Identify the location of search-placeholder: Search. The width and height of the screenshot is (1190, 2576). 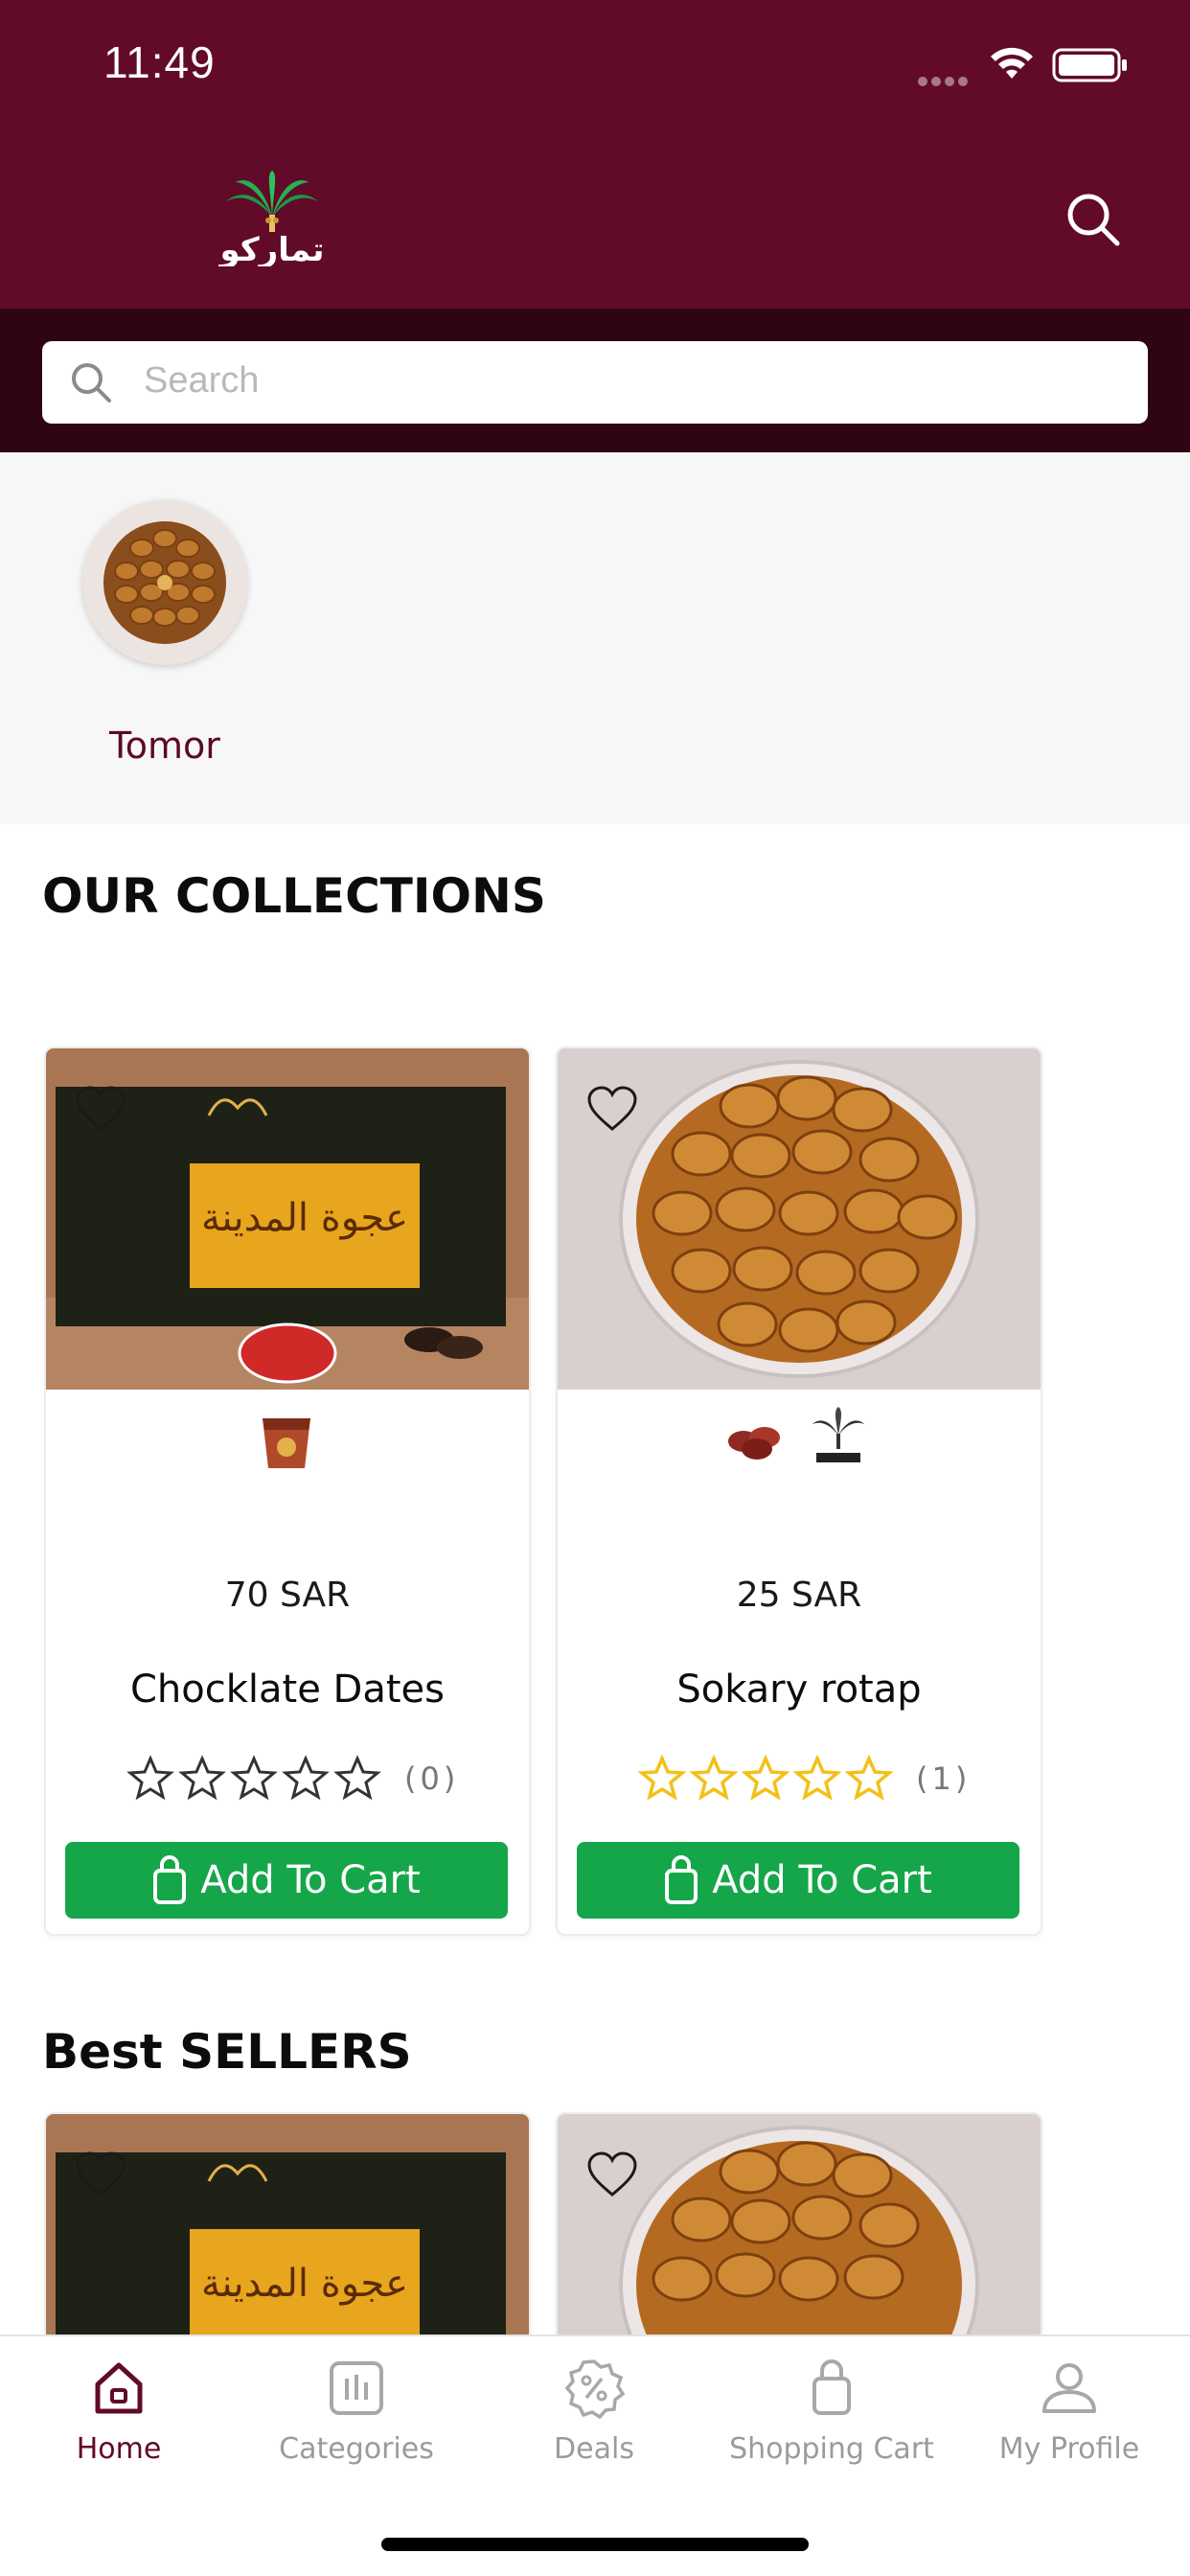
(202, 380).